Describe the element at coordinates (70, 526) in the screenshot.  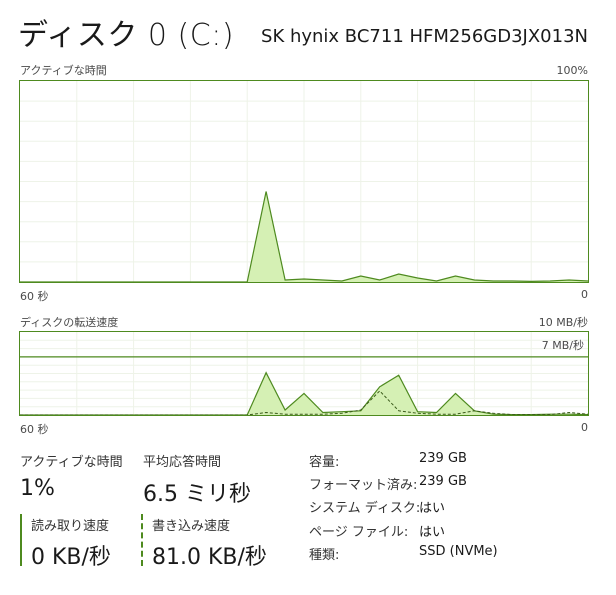
I see `read-speed-label: 読み取り速度` at that location.